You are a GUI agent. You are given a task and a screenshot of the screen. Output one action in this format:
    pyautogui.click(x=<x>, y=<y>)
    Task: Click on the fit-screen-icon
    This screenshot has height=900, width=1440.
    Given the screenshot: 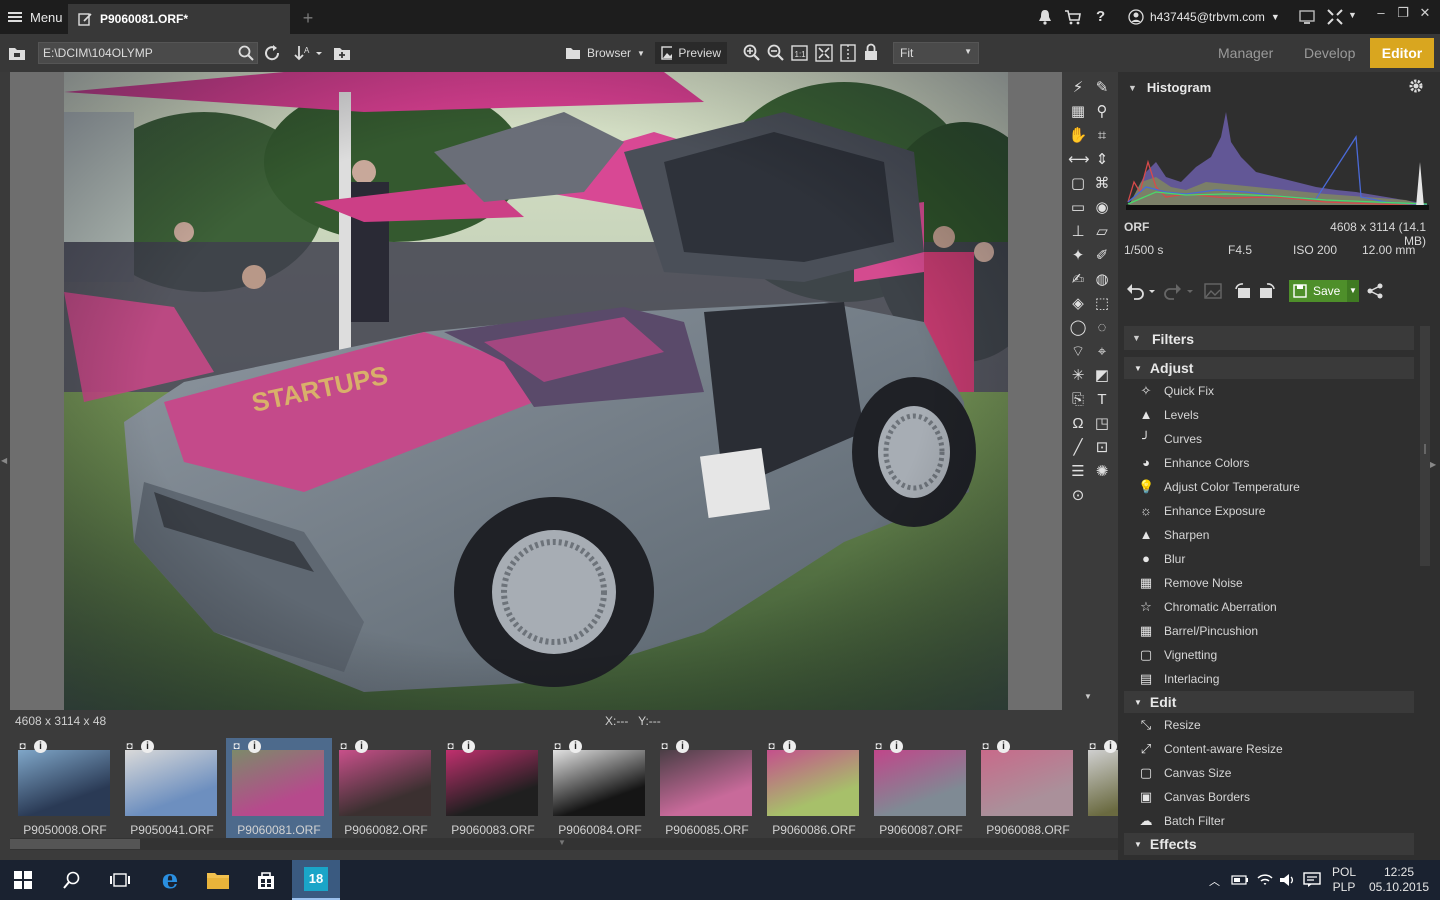 What is the action you would take?
    pyautogui.click(x=824, y=53)
    